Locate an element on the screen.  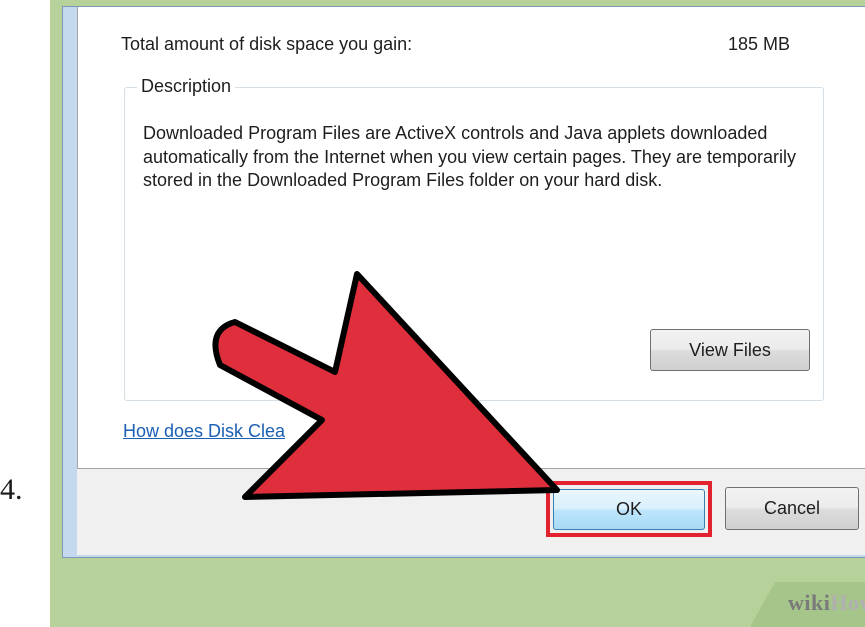
help-link: How does Disk Clea is located at coordinates (204, 431).